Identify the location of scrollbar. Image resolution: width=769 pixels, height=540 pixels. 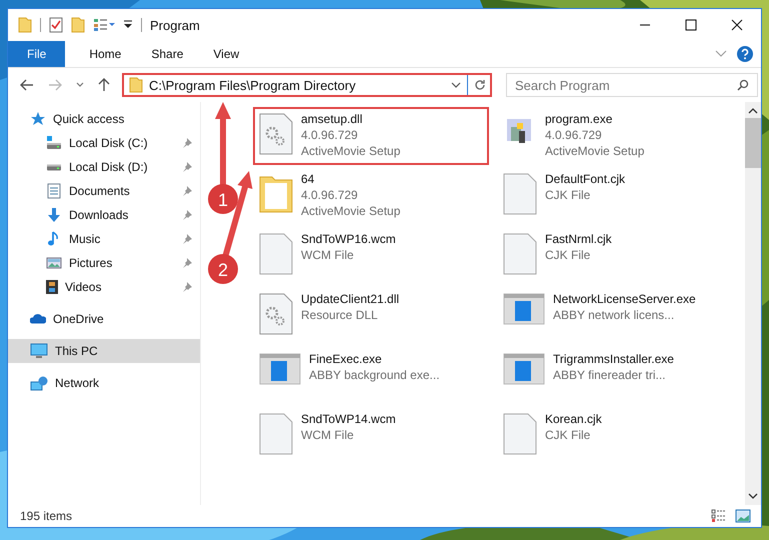
(753, 303).